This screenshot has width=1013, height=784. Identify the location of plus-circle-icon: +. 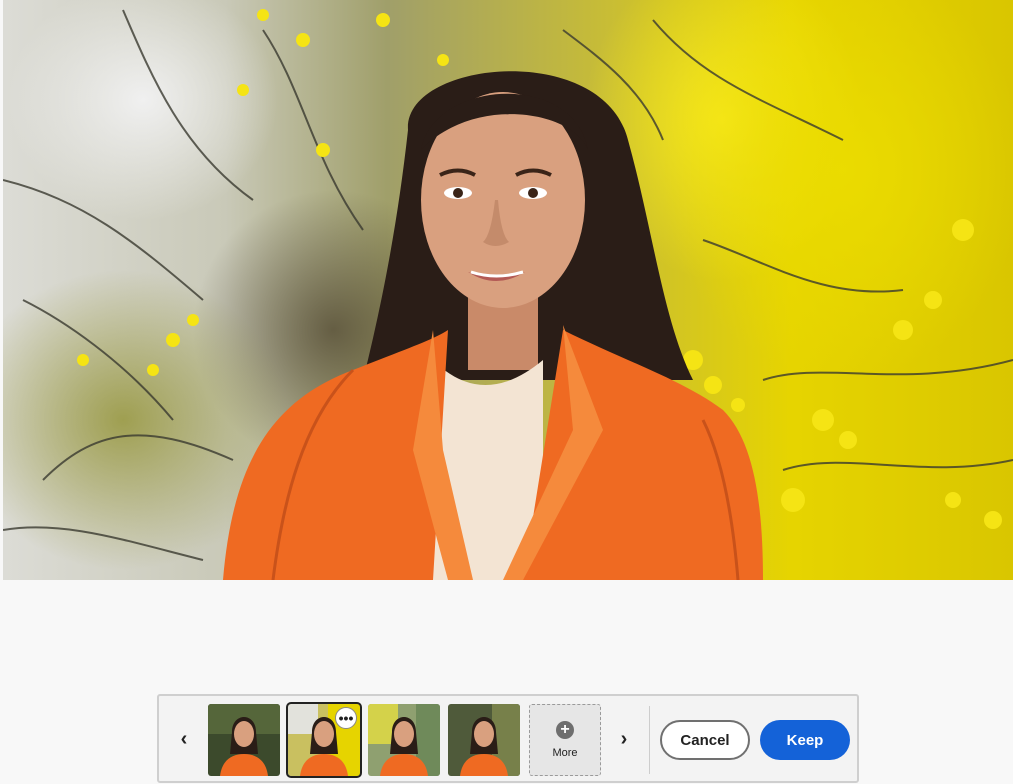
(565, 730).